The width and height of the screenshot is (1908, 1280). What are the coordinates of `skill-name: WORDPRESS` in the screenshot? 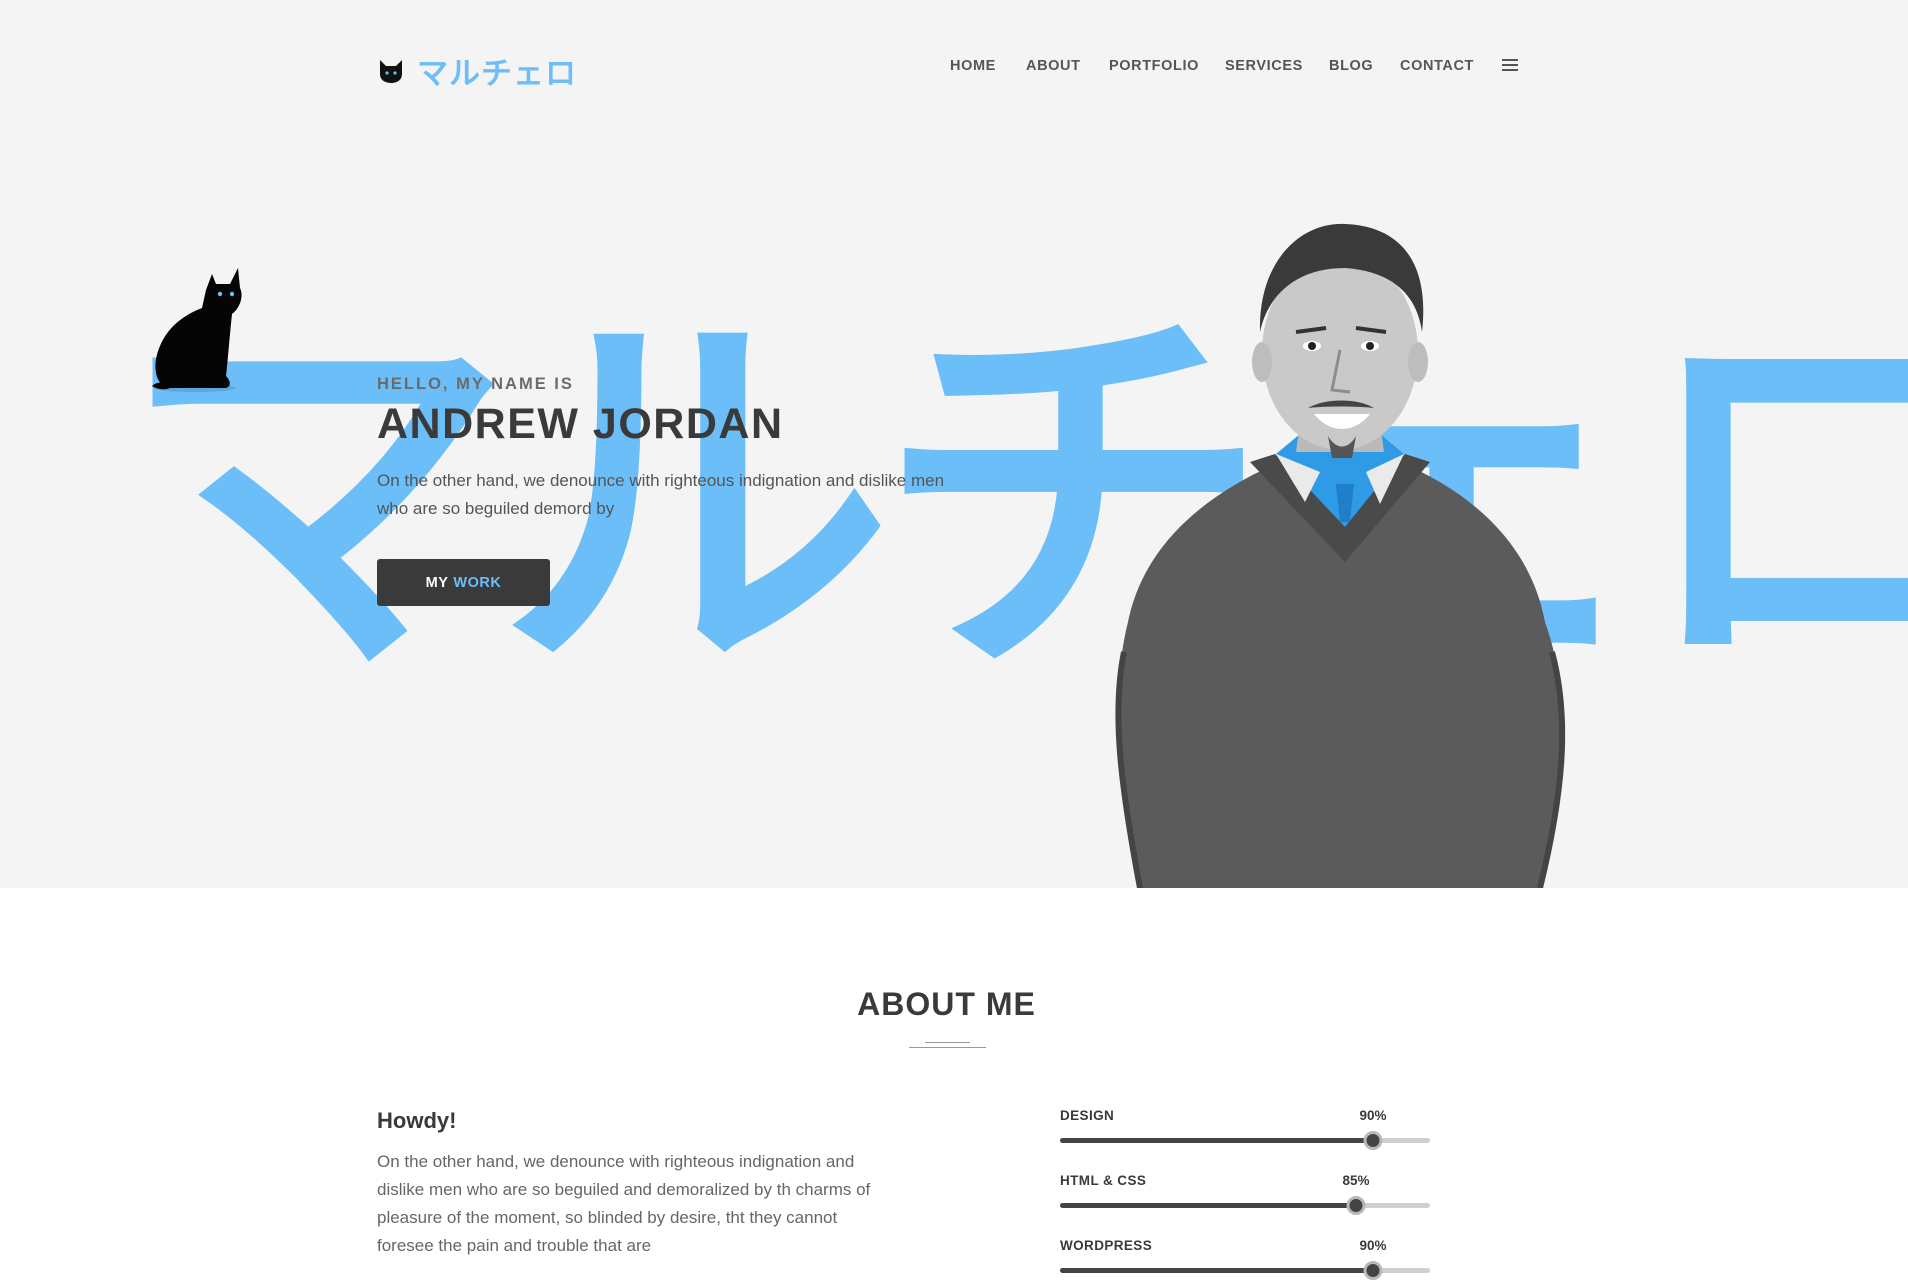 It's located at (1106, 1245).